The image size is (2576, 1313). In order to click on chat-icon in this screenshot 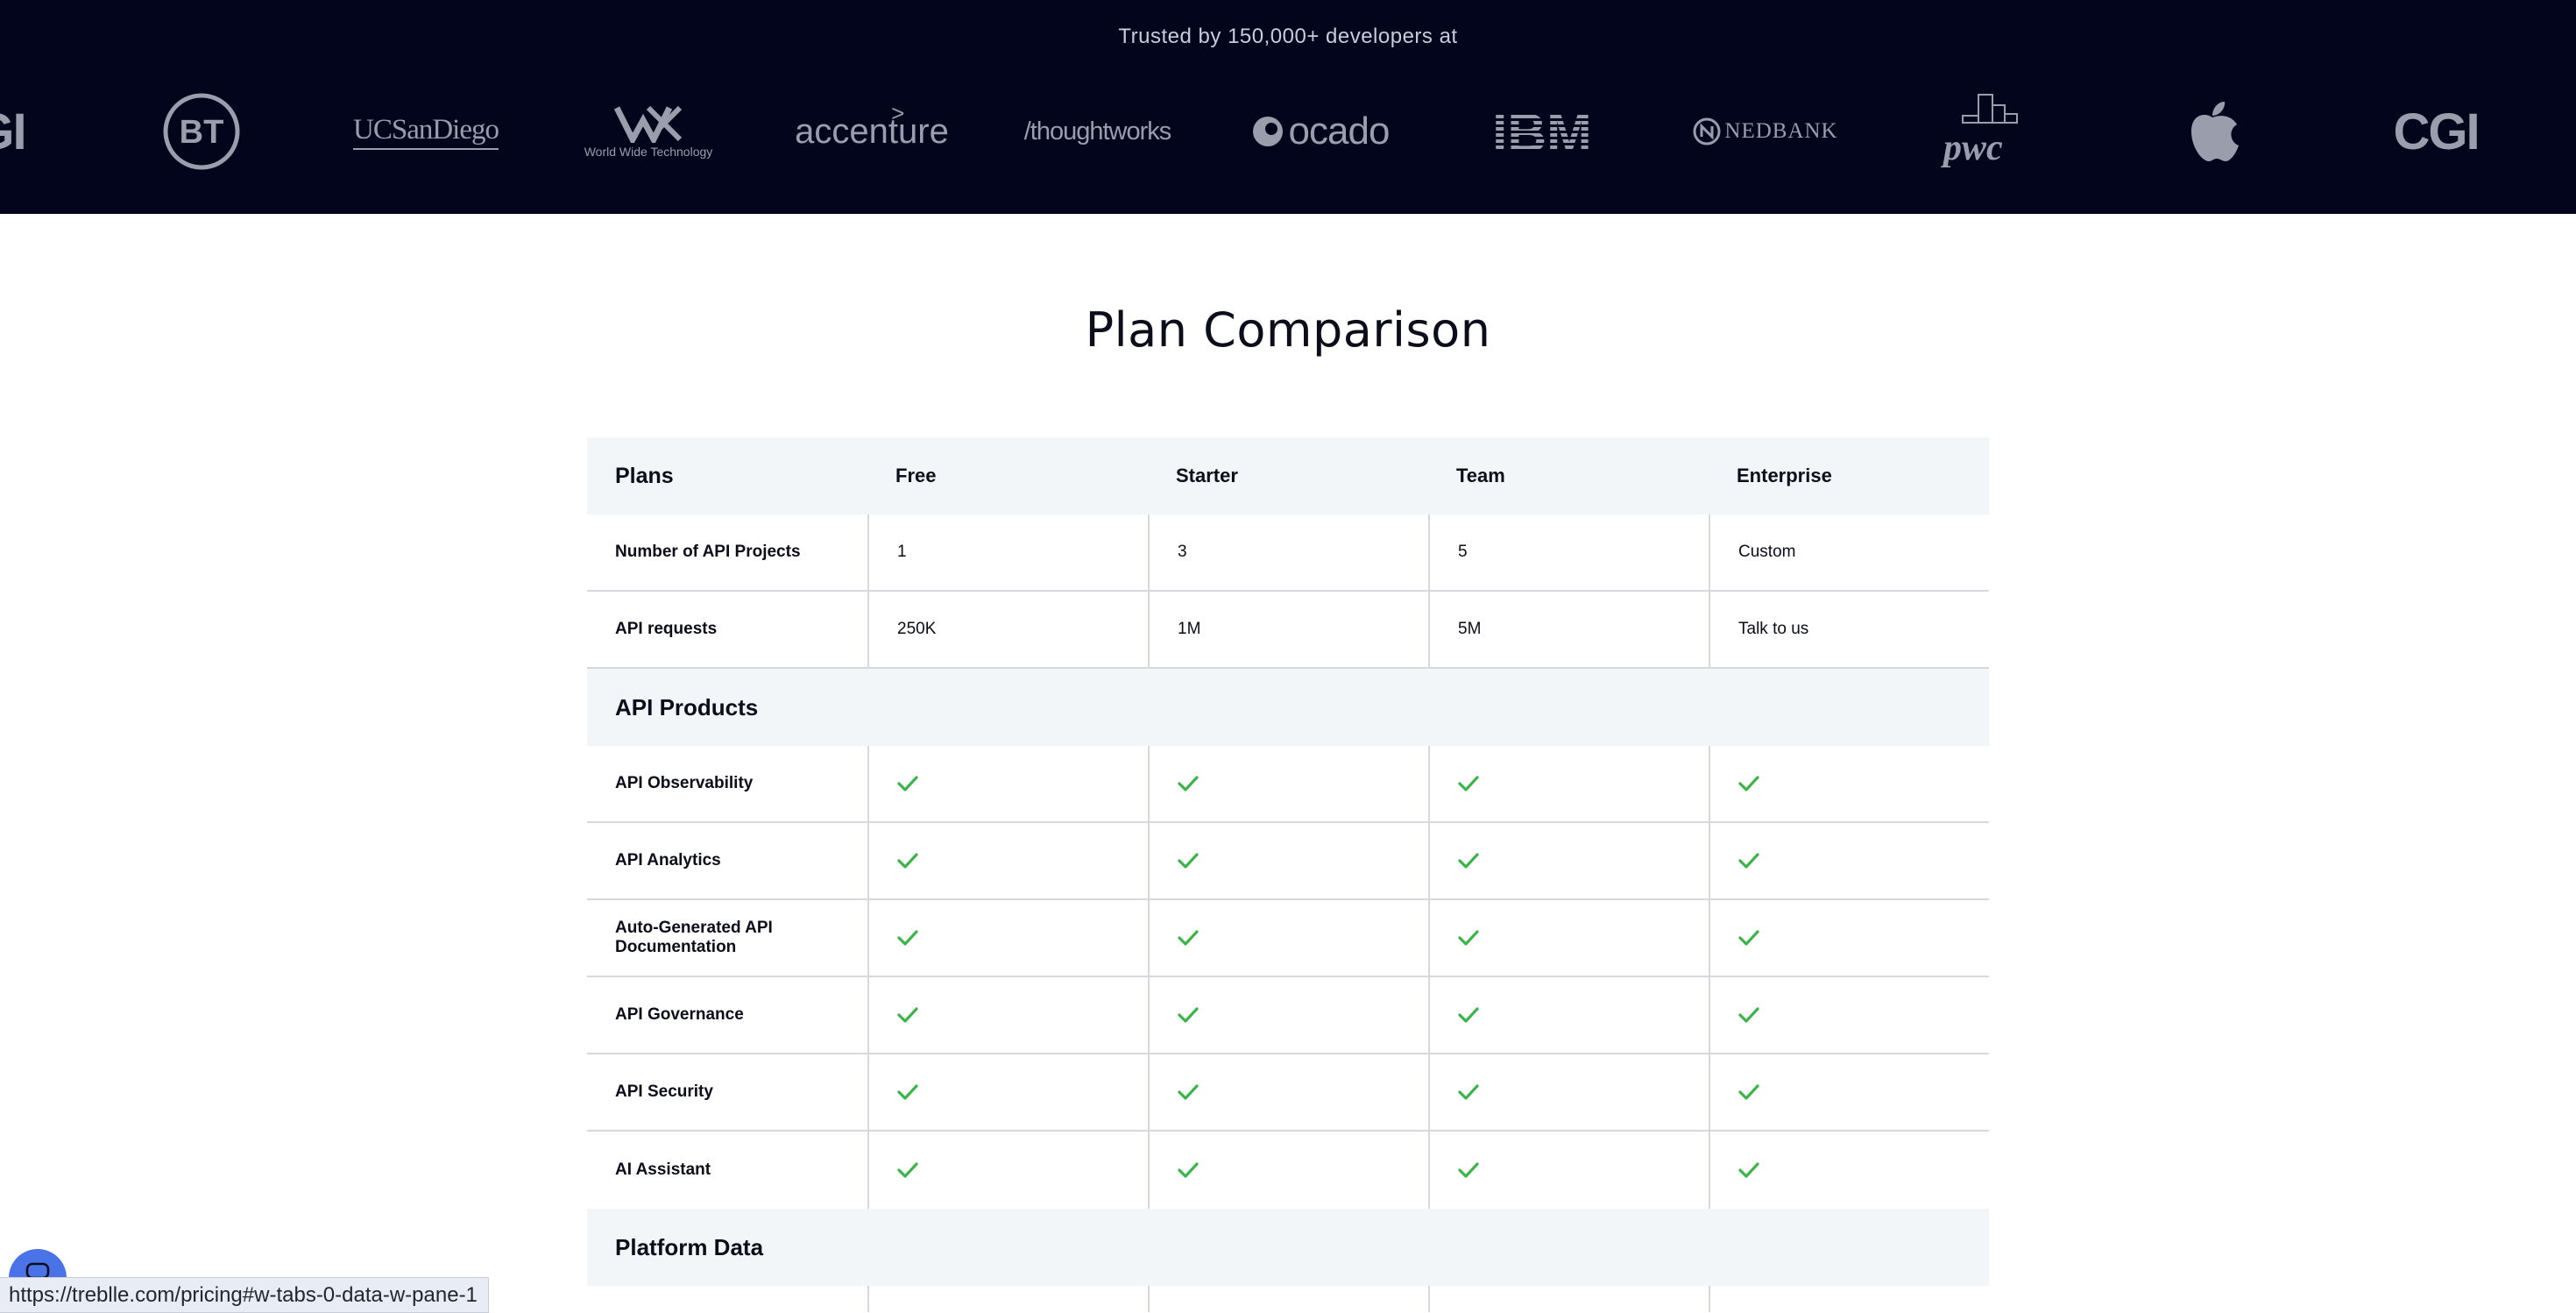, I will do `click(37, 1270)`.